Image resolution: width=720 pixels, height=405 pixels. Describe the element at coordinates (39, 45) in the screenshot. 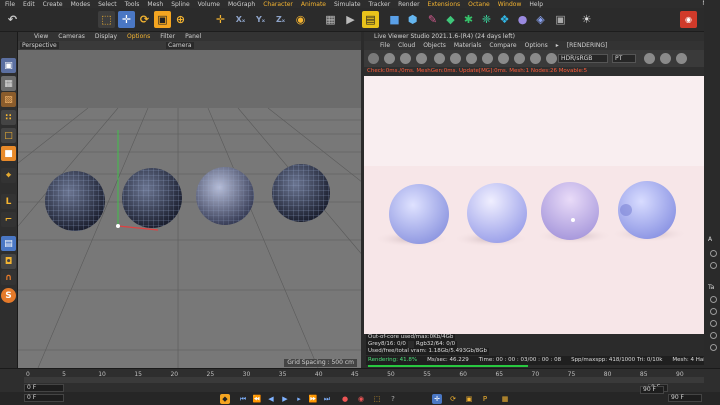

I see `viewport-label: Perspective` at that location.